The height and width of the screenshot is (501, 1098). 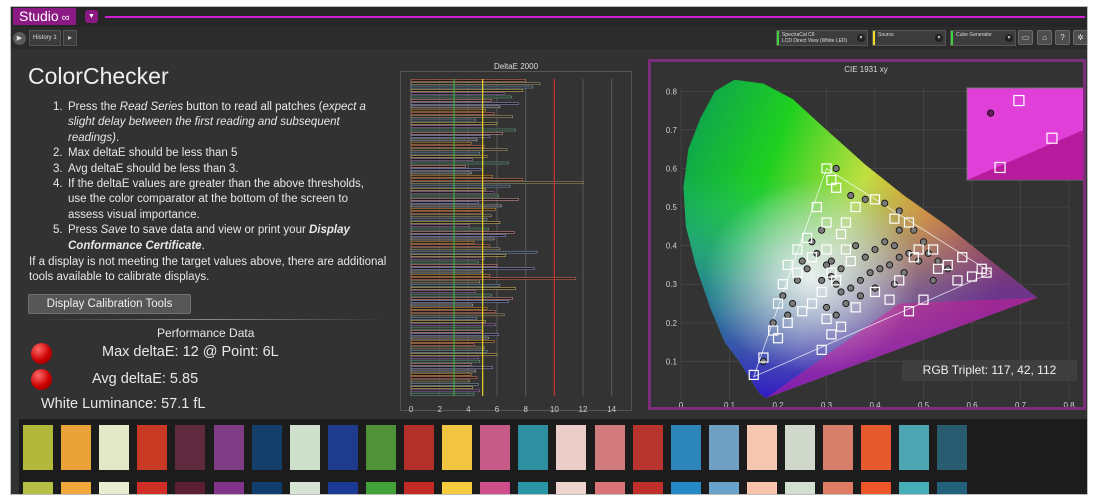 What do you see at coordinates (1080, 37) in the screenshot?
I see `settings-icon: ✲` at bounding box center [1080, 37].